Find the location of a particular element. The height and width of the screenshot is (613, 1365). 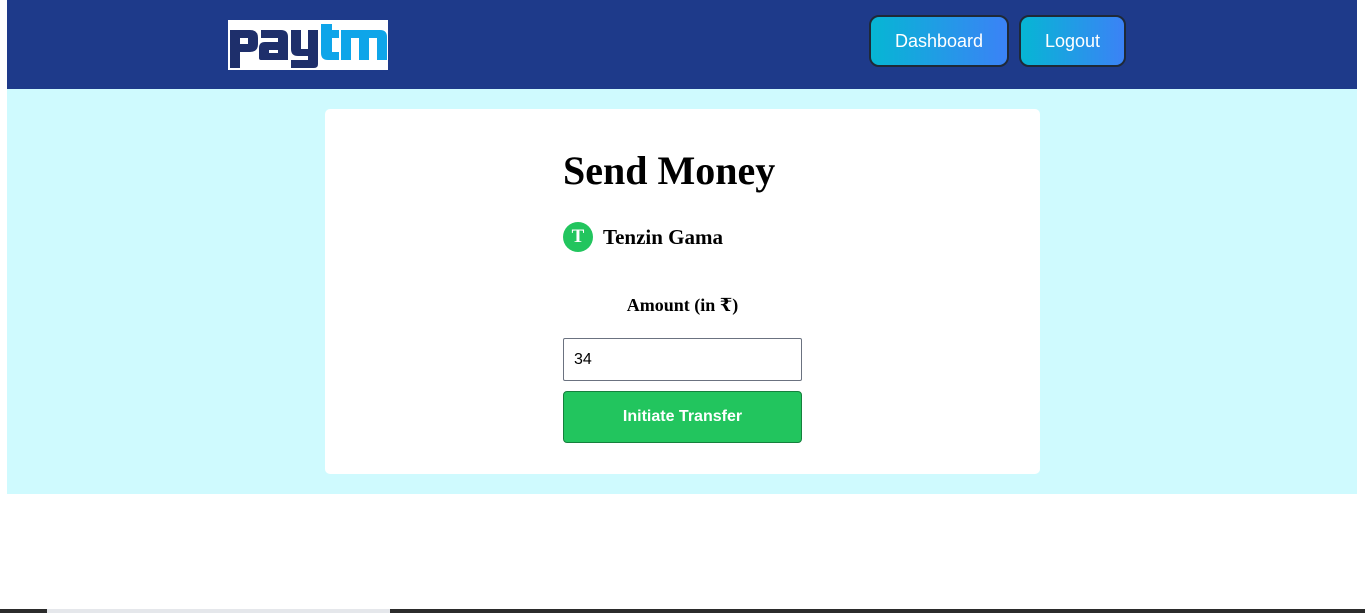

page-title: Send Money is located at coordinates (669, 170).